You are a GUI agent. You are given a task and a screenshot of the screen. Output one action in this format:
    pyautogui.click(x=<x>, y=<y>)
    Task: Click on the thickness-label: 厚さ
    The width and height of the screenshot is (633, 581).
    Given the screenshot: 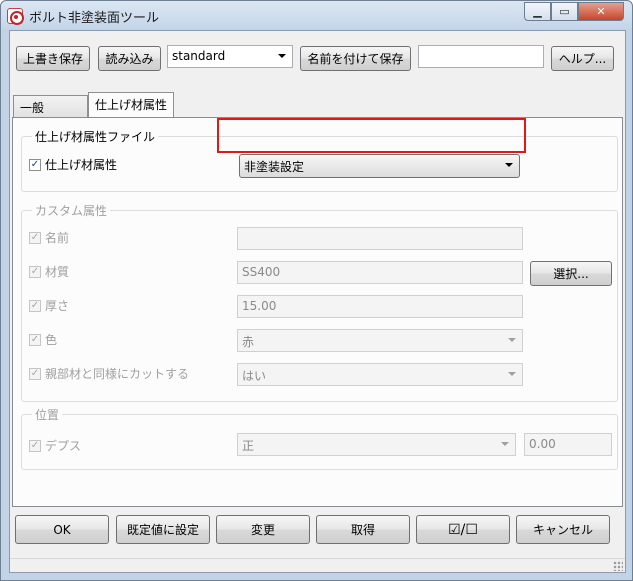 What is the action you would take?
    pyautogui.click(x=57, y=306)
    